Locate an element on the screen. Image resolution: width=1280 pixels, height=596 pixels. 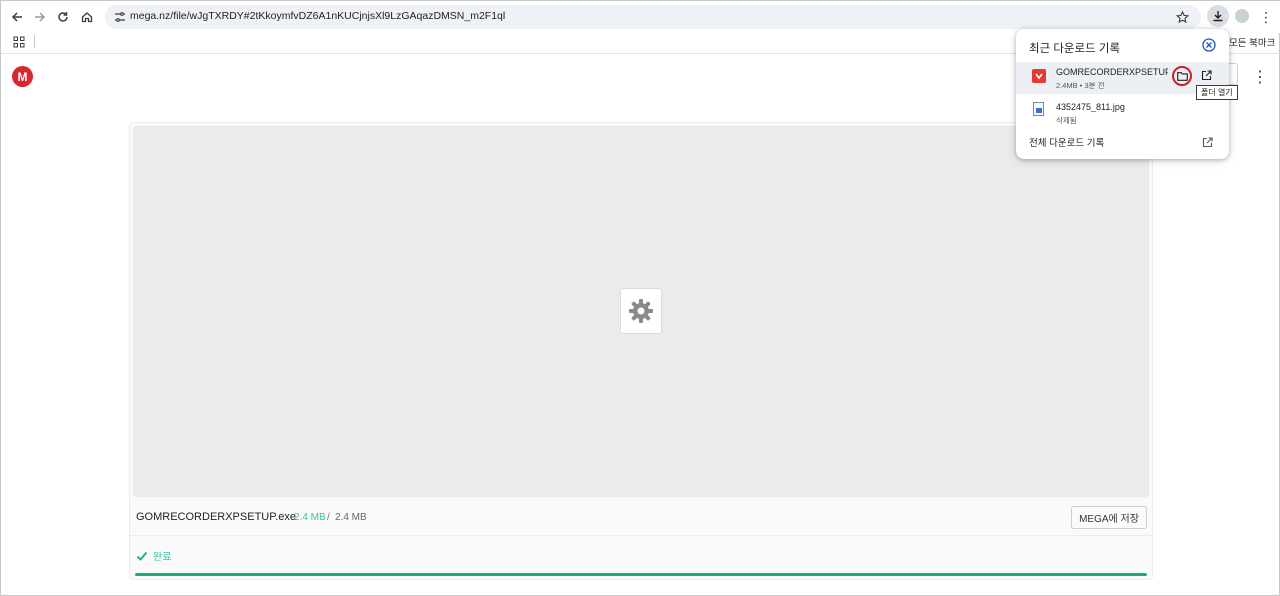
download-status: 완료 is located at coordinates (162, 557).